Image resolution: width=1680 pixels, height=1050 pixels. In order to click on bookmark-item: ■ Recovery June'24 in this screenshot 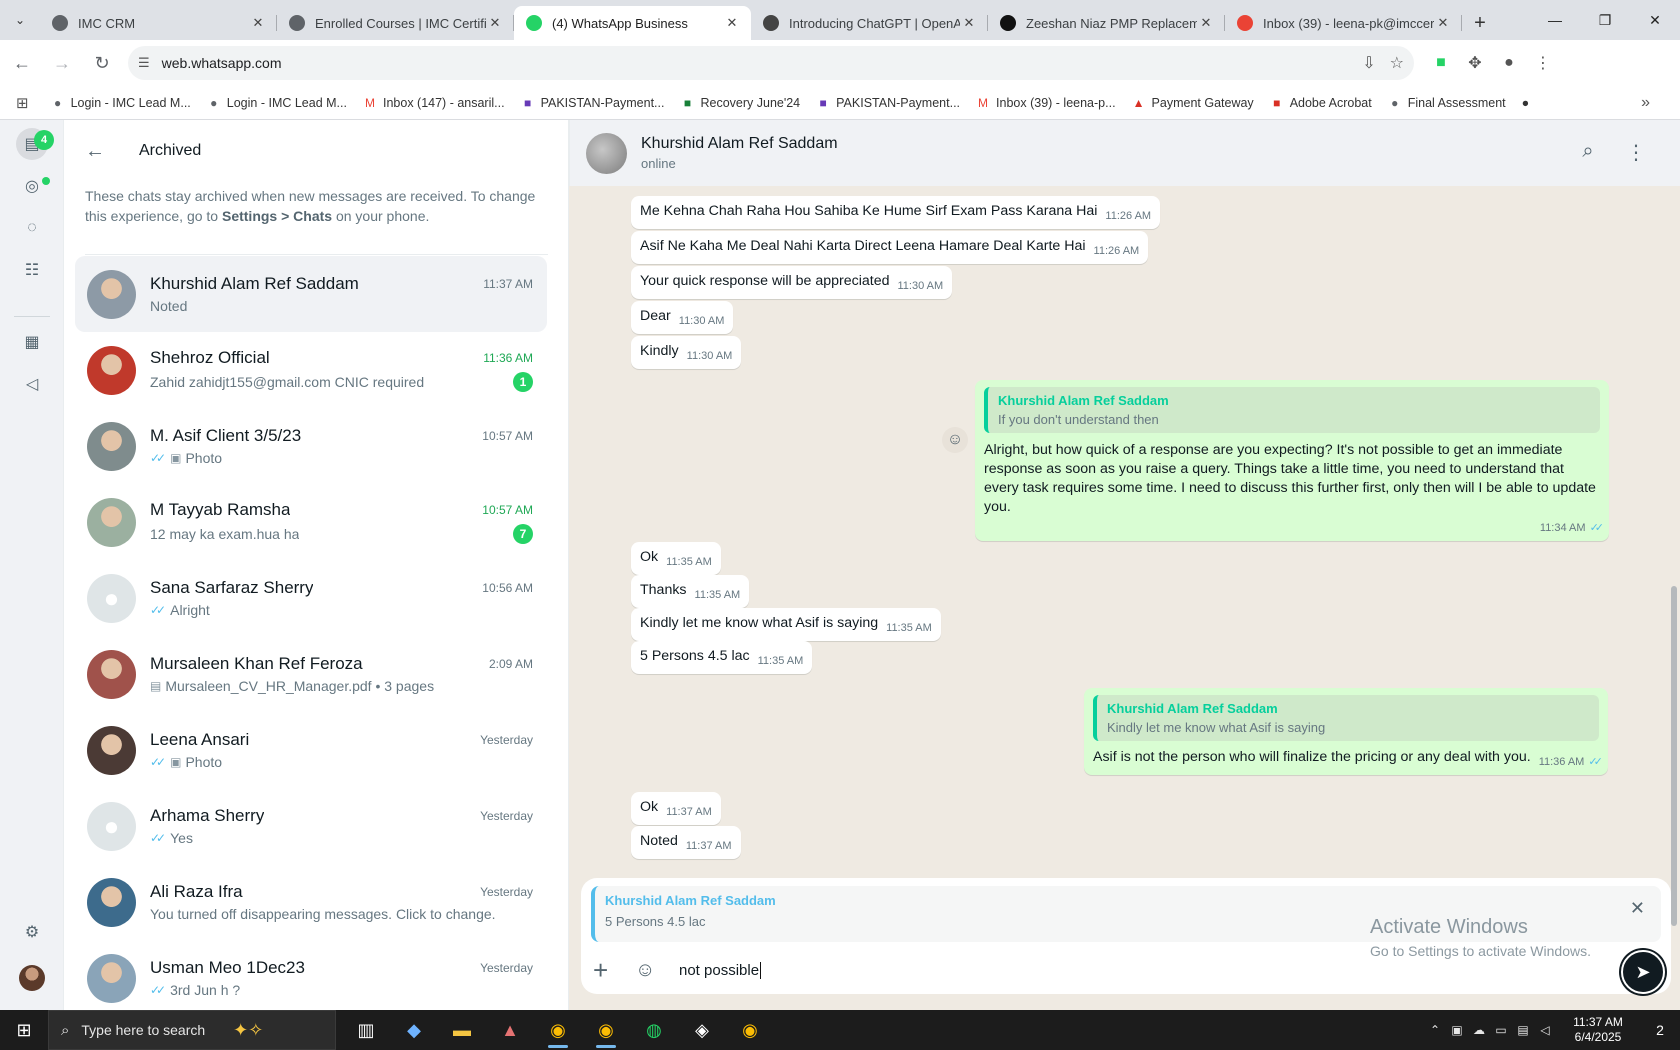, I will do `click(740, 103)`.